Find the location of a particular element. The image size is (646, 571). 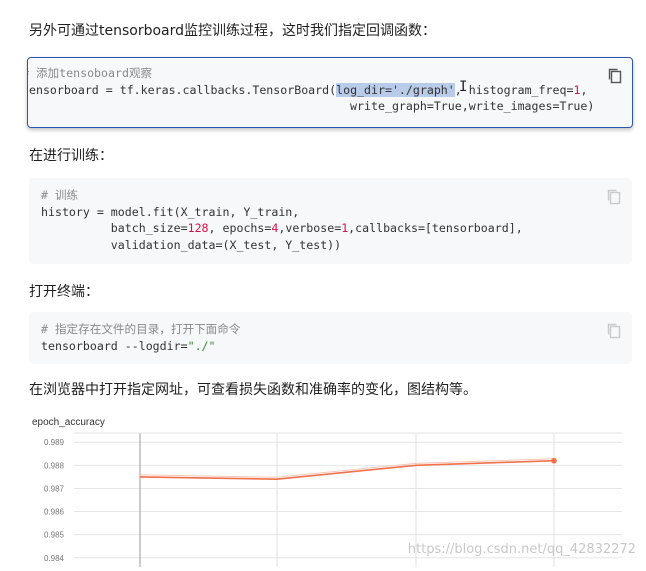

code-comment: # 添加tensoboard观察 is located at coordinates (90, 73).